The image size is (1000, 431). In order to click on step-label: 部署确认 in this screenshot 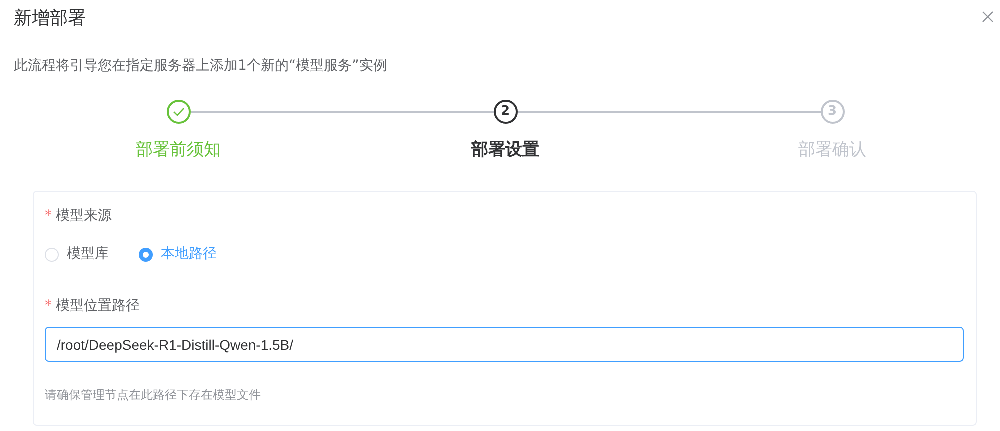, I will do `click(832, 150)`.